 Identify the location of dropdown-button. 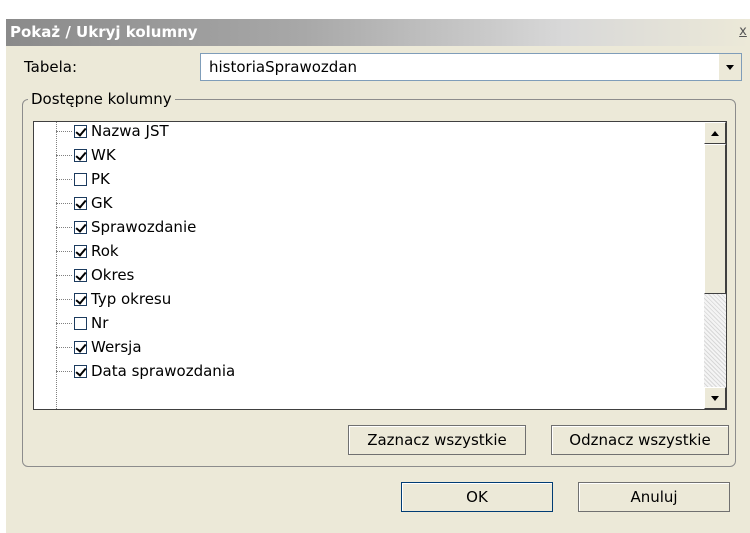
(729, 67).